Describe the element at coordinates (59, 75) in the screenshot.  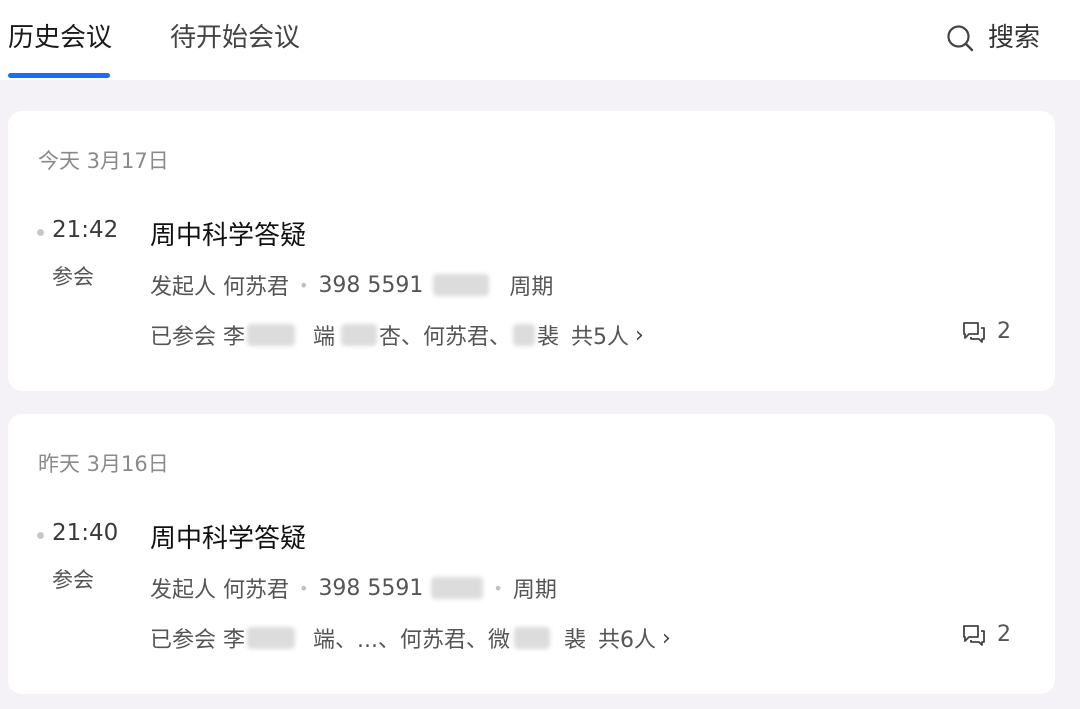
I see `active-tab-indicator` at that location.